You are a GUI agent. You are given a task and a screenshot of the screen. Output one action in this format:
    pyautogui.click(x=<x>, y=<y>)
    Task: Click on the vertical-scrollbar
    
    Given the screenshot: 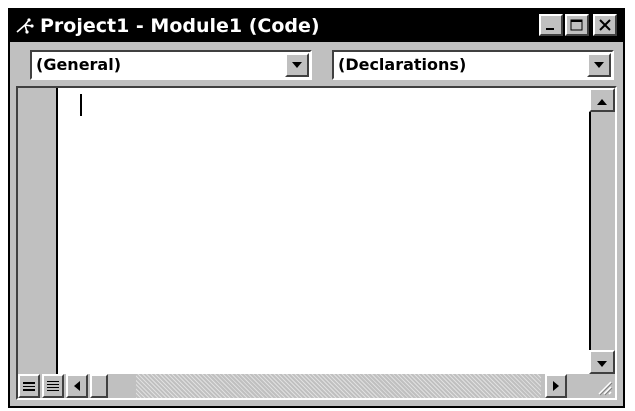 What is the action you would take?
    pyautogui.click(x=602, y=231)
    